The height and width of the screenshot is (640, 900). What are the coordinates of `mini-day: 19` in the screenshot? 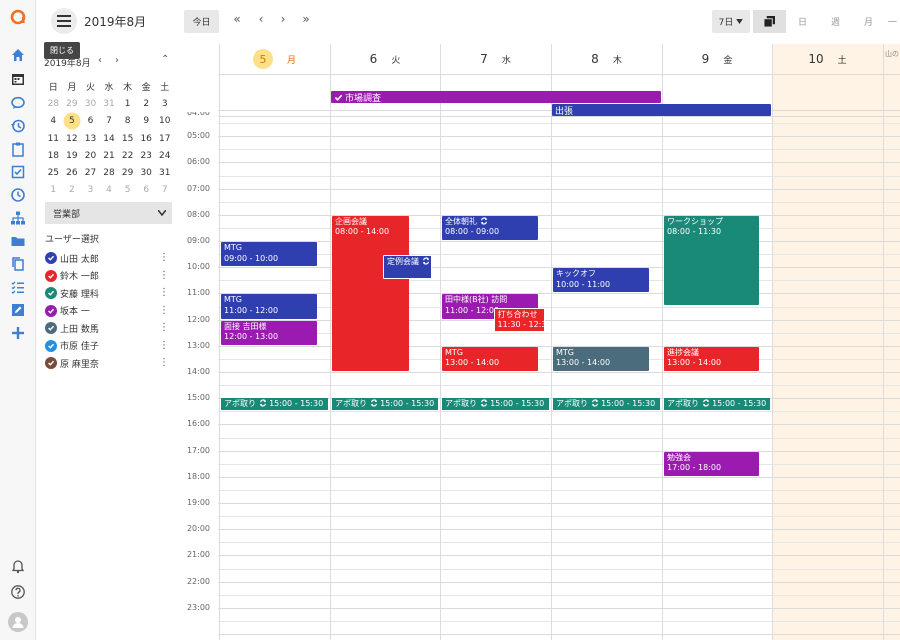 It's located at (72, 156).